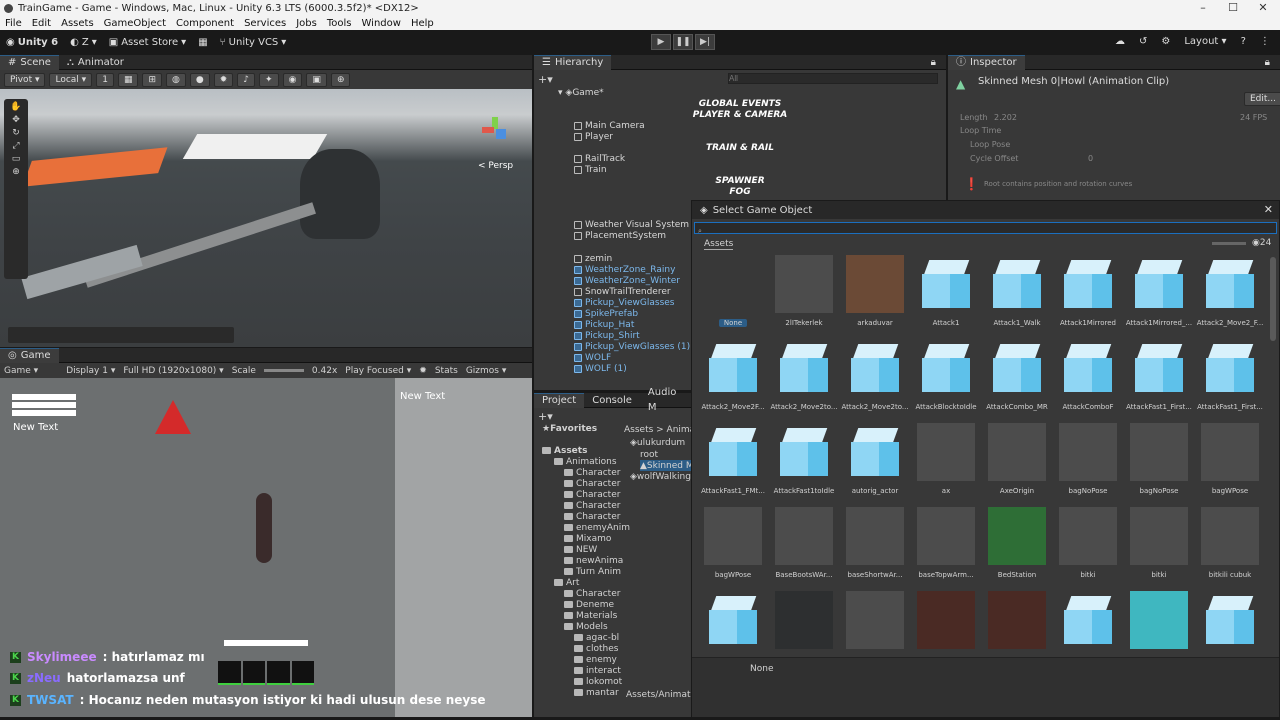 Image resolution: width=1280 pixels, height=720 pixels. What do you see at coordinates (666, 400) in the screenshot?
I see `tab-audio: Audio M` at bounding box center [666, 400].